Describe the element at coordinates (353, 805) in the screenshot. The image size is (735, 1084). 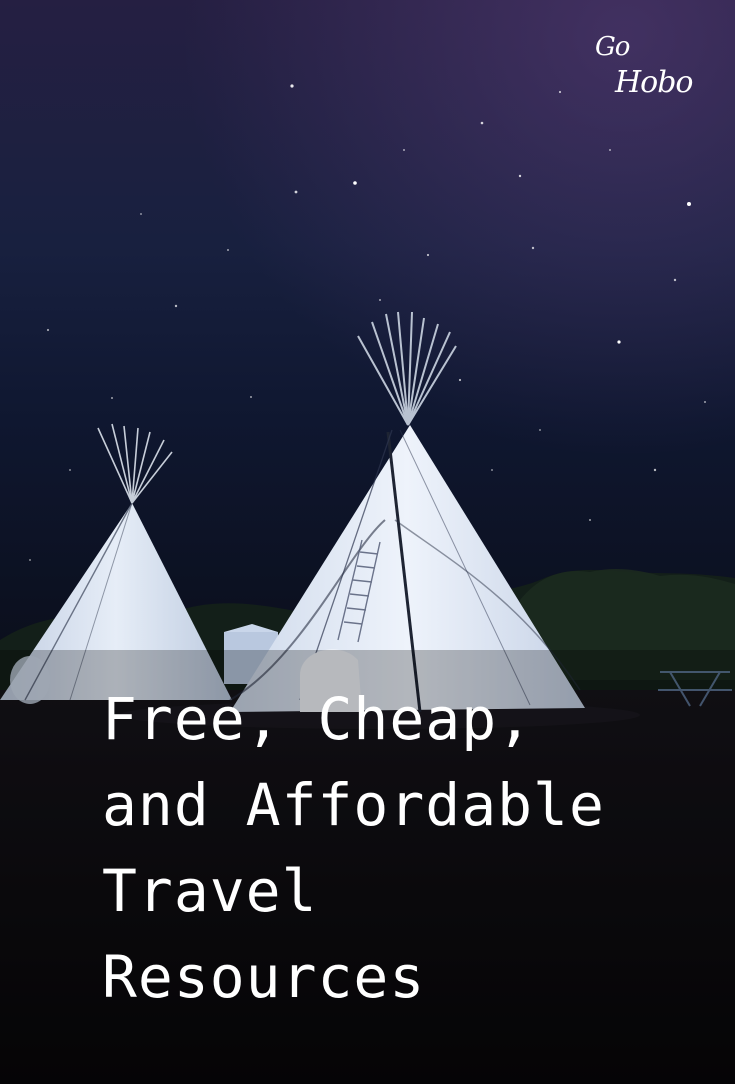
I see `headline-line-2: and Affordable` at that location.